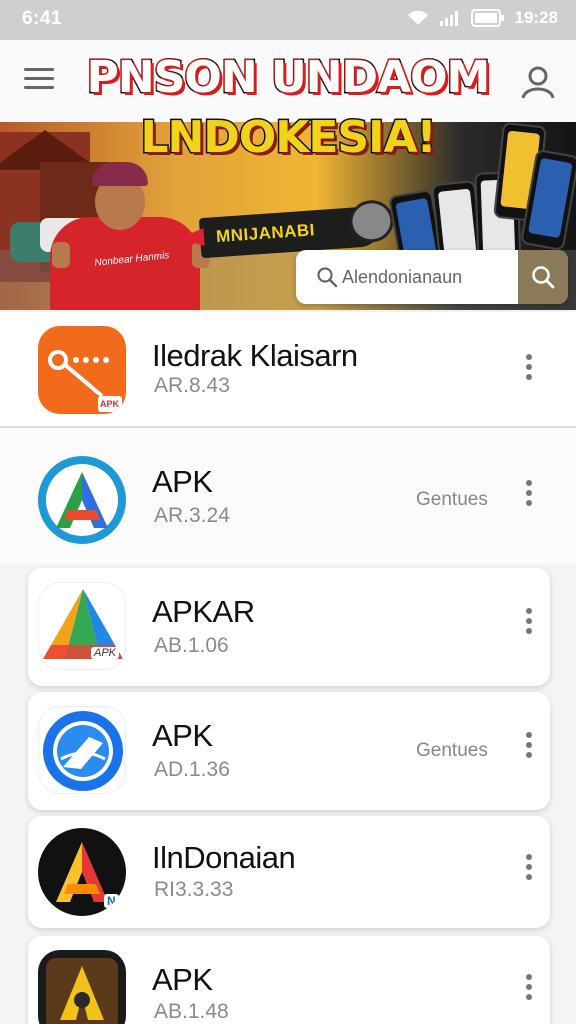 This screenshot has width=576, height=1024. I want to click on app-card: N IlnDonaian RI3.3.33, so click(289, 872).